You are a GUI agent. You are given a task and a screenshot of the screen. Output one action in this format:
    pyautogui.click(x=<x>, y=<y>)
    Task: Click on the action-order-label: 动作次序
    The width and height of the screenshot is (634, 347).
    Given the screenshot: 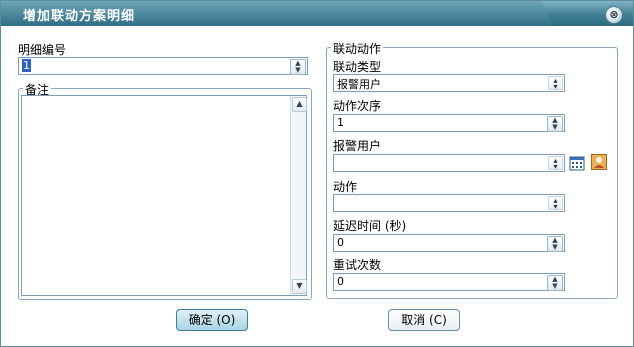 What is the action you would take?
    pyautogui.click(x=357, y=106)
    